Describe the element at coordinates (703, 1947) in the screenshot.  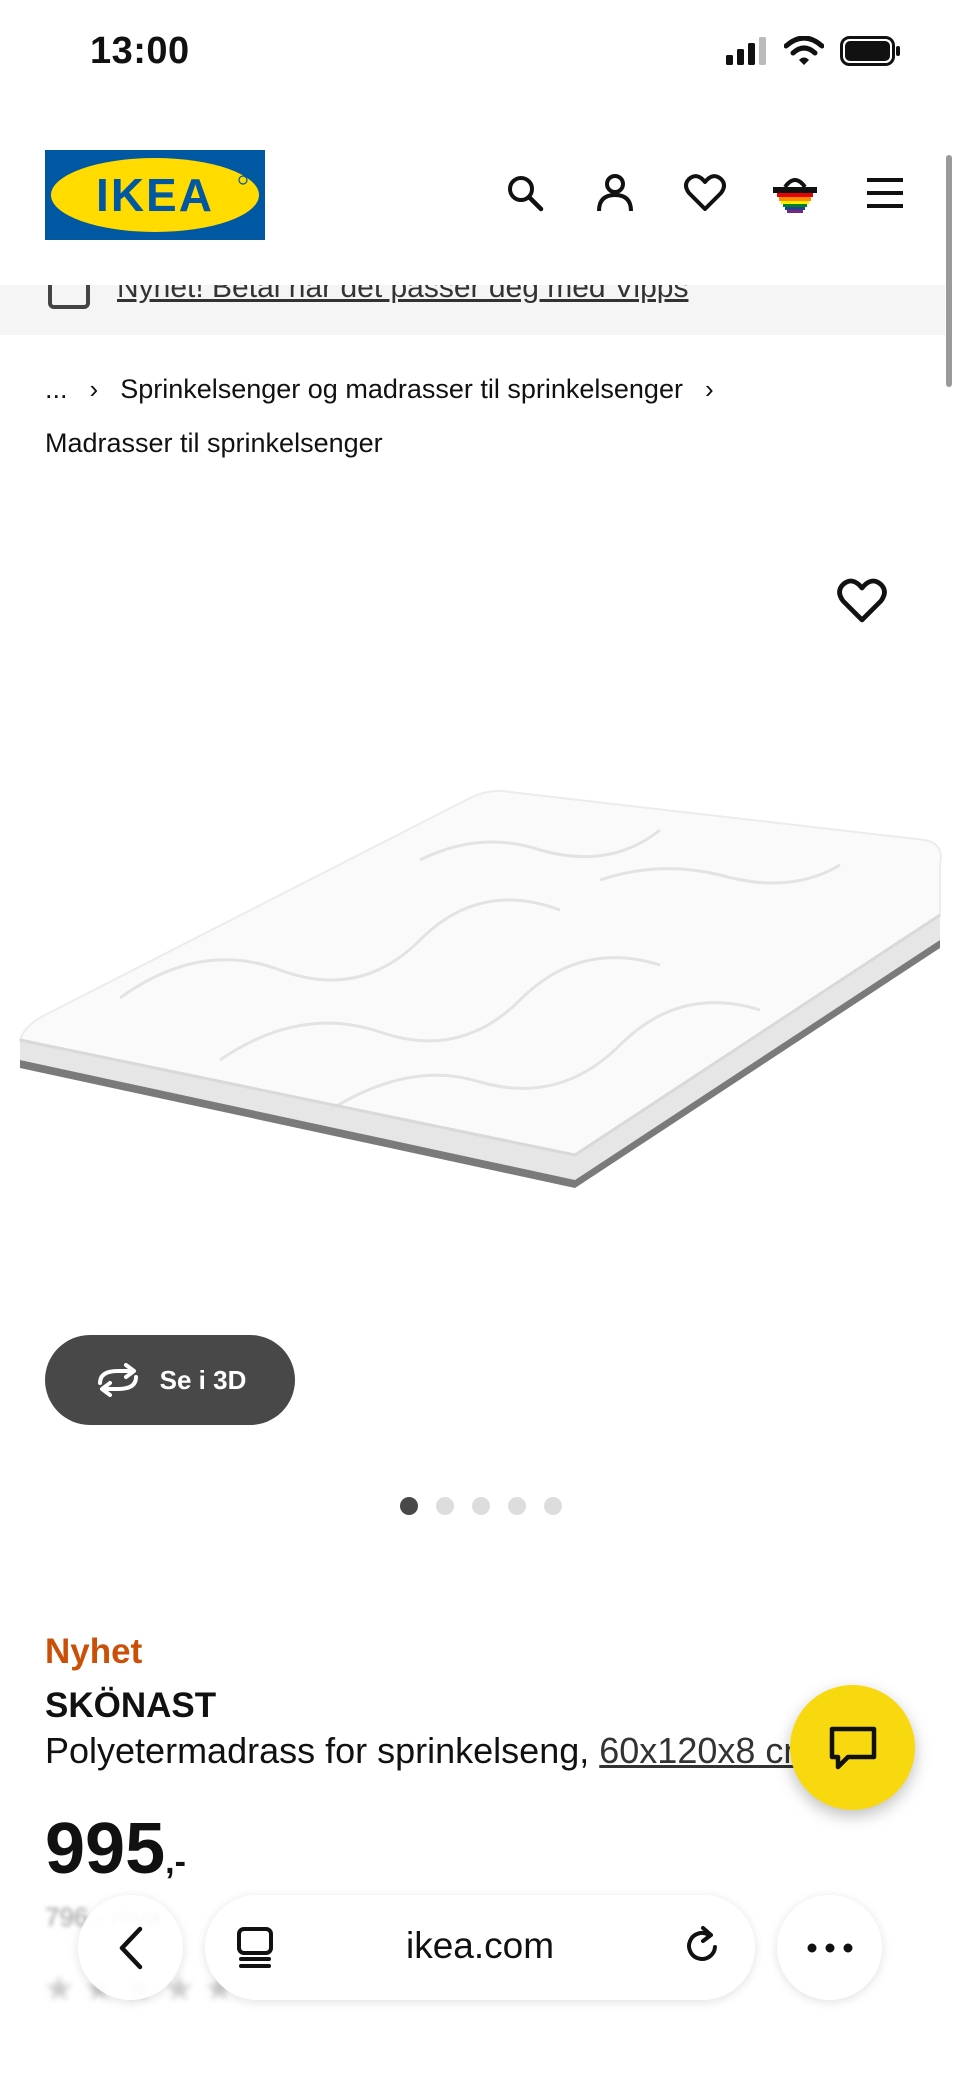
I see `reload-icon` at that location.